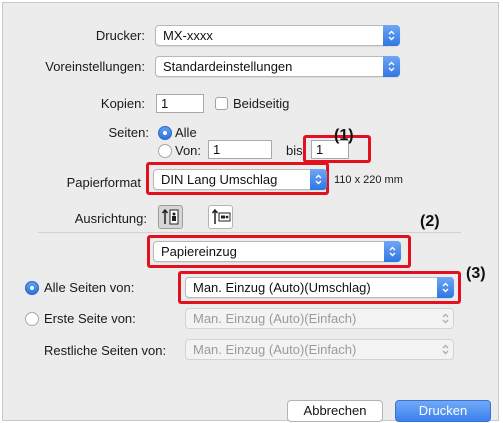 The width and height of the screenshot is (503, 423). I want to click on first-page-from-radio, so click(32, 319).